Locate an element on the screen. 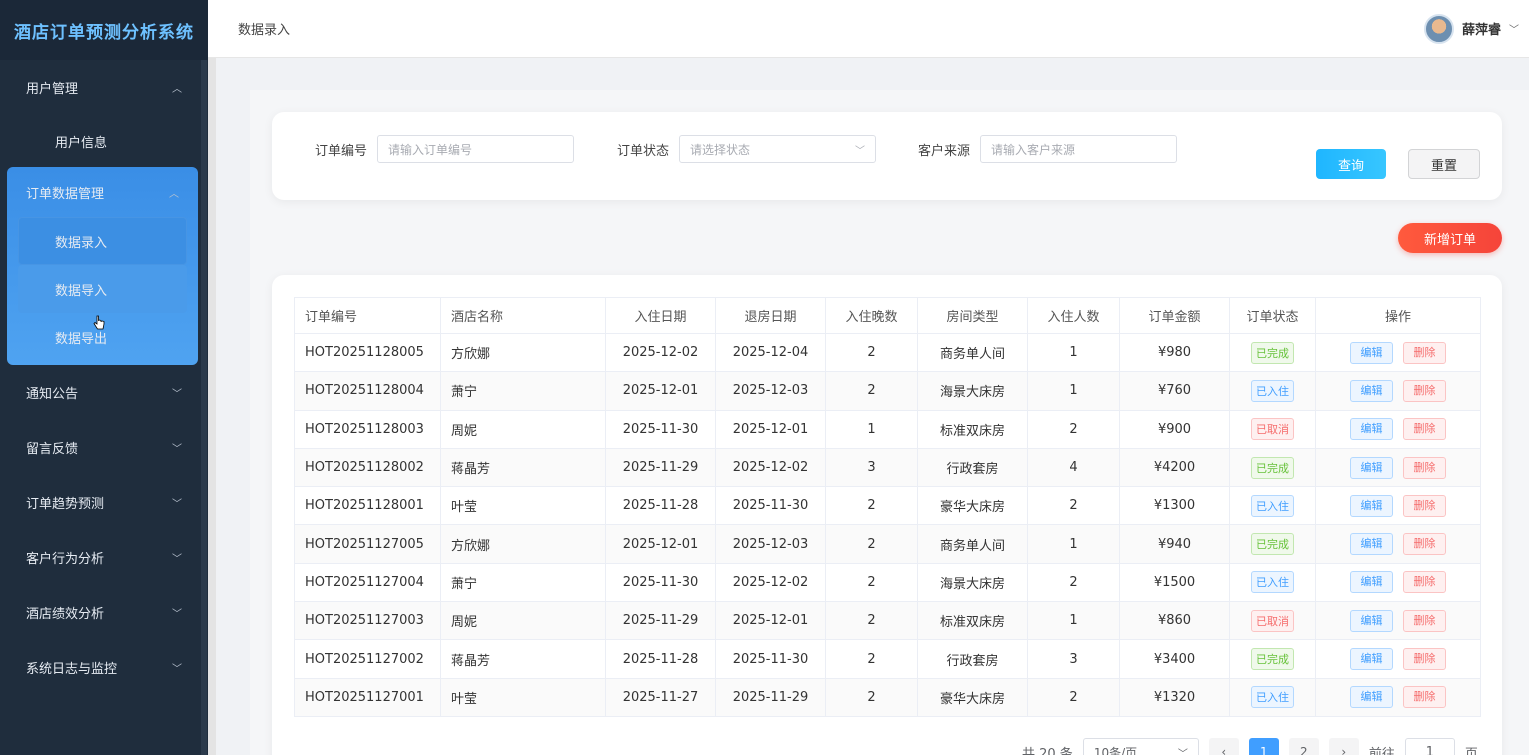  status-select: 请选择状态 ﹀ is located at coordinates (778, 149).